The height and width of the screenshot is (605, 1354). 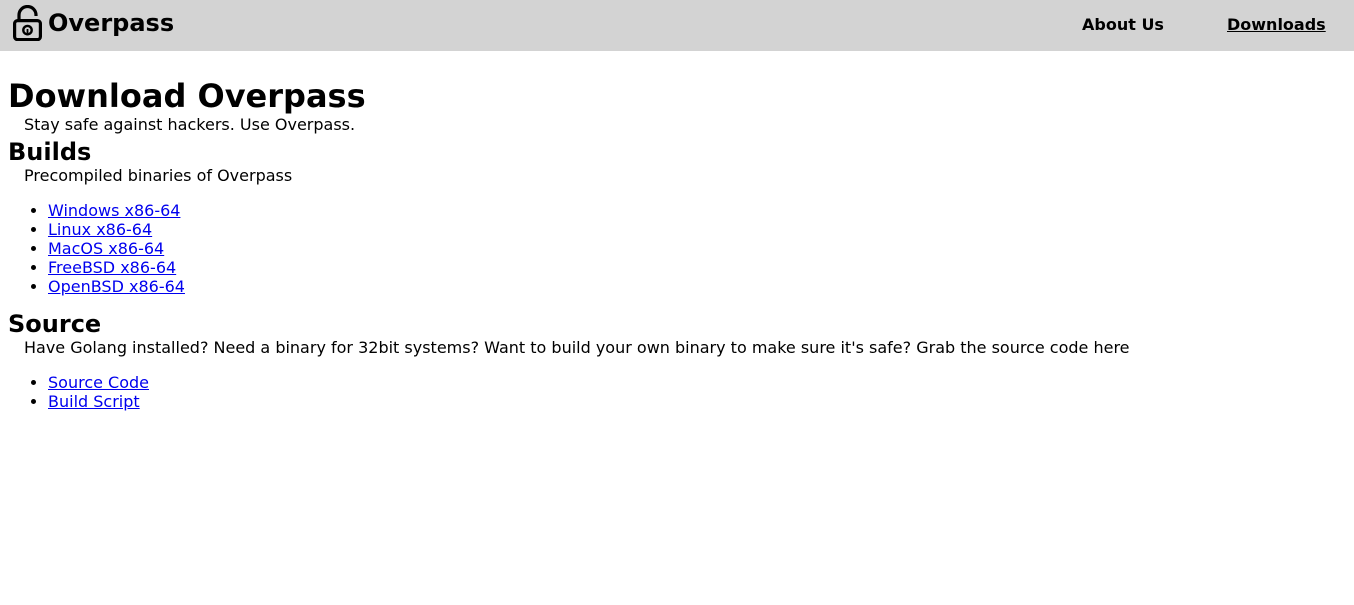 What do you see at coordinates (94, 401) in the screenshot?
I see `build-script-link: Build Script` at bounding box center [94, 401].